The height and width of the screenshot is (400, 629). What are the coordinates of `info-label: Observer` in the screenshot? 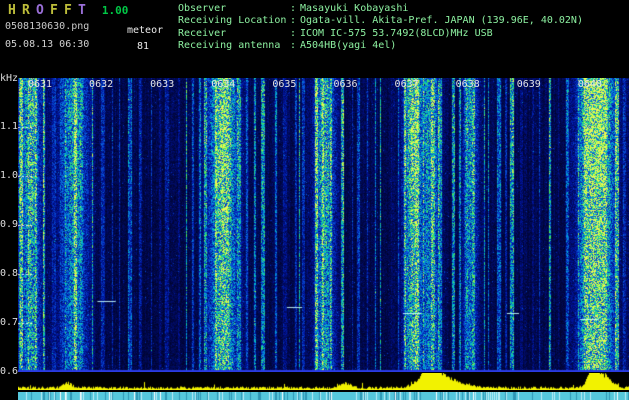 It's located at (202, 8).